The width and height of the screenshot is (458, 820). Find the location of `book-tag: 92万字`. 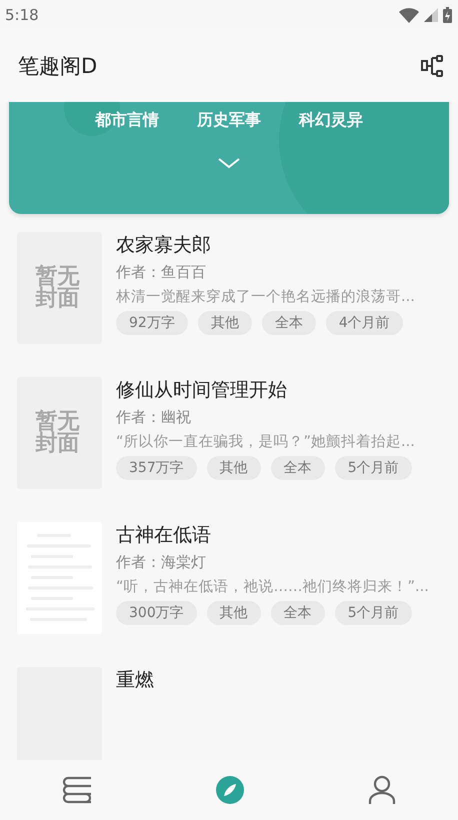

book-tag: 92万字 is located at coordinates (152, 323).